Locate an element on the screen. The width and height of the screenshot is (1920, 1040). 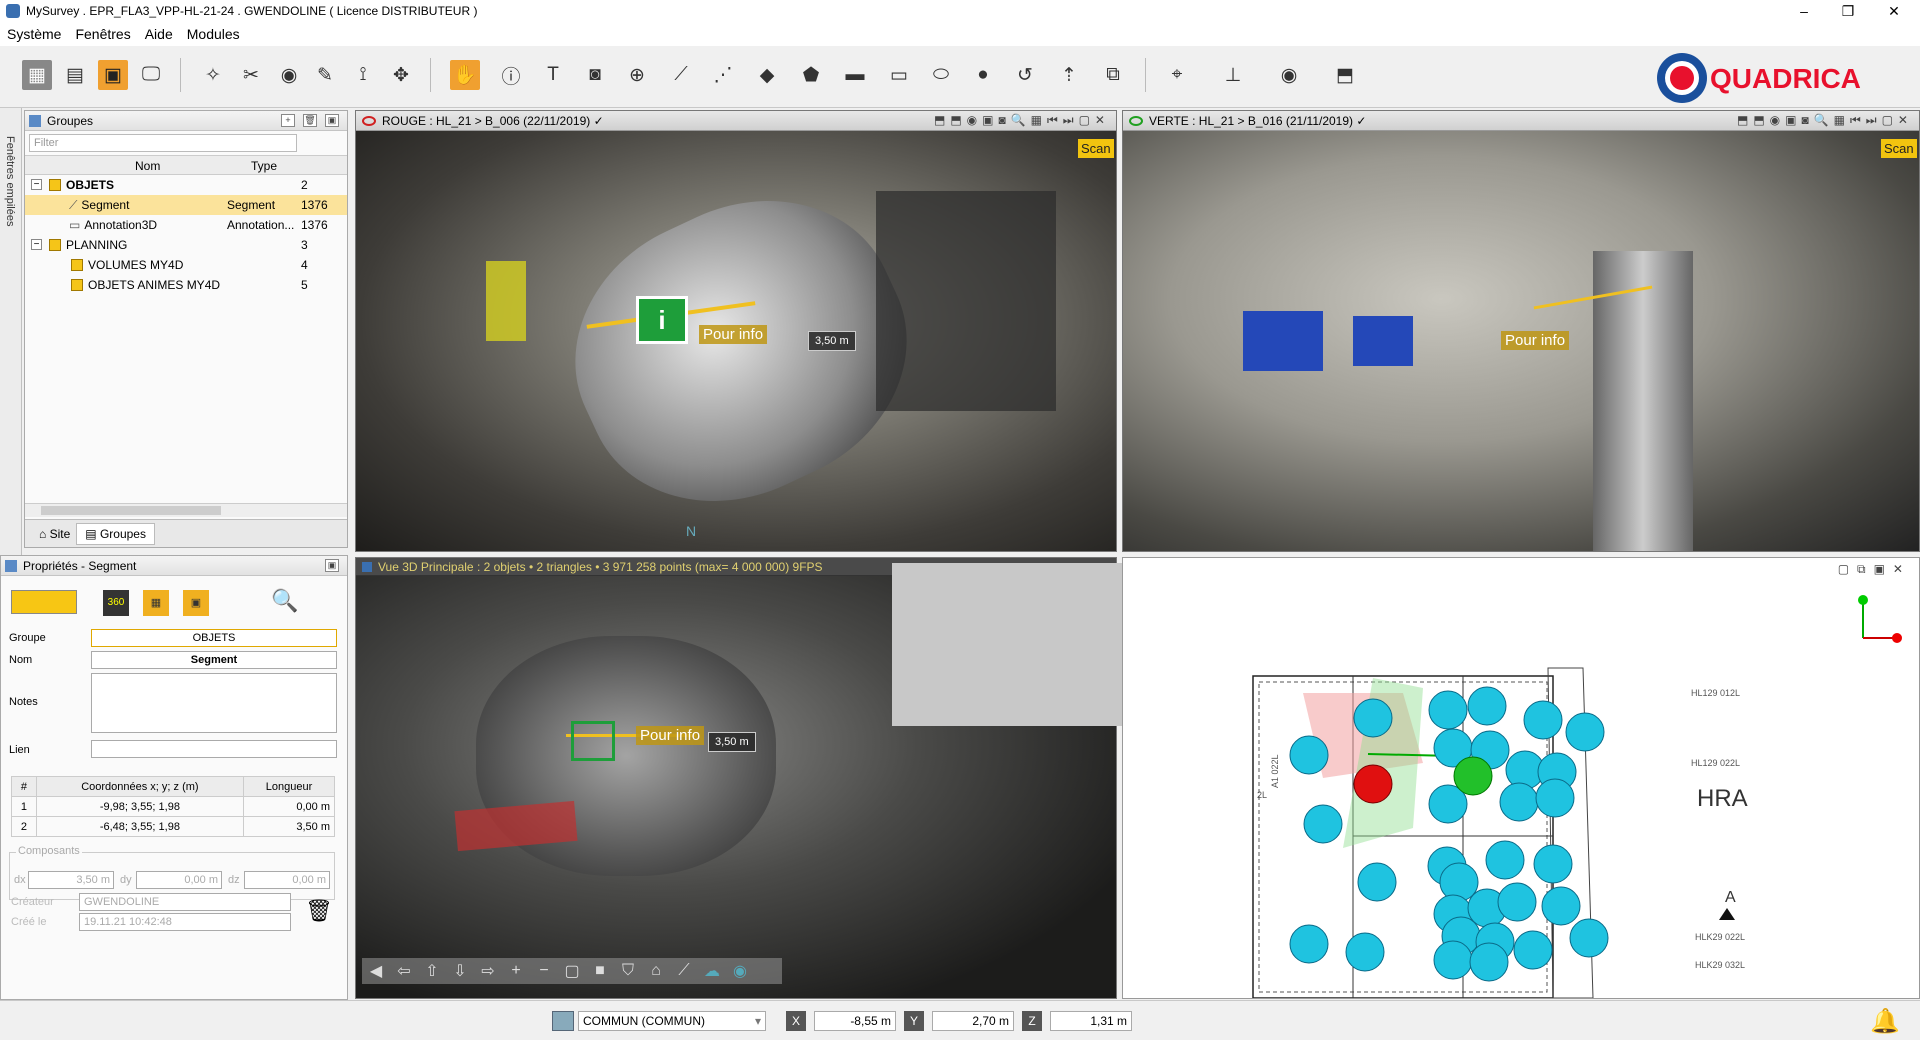
lien-field is located at coordinates (214, 749).